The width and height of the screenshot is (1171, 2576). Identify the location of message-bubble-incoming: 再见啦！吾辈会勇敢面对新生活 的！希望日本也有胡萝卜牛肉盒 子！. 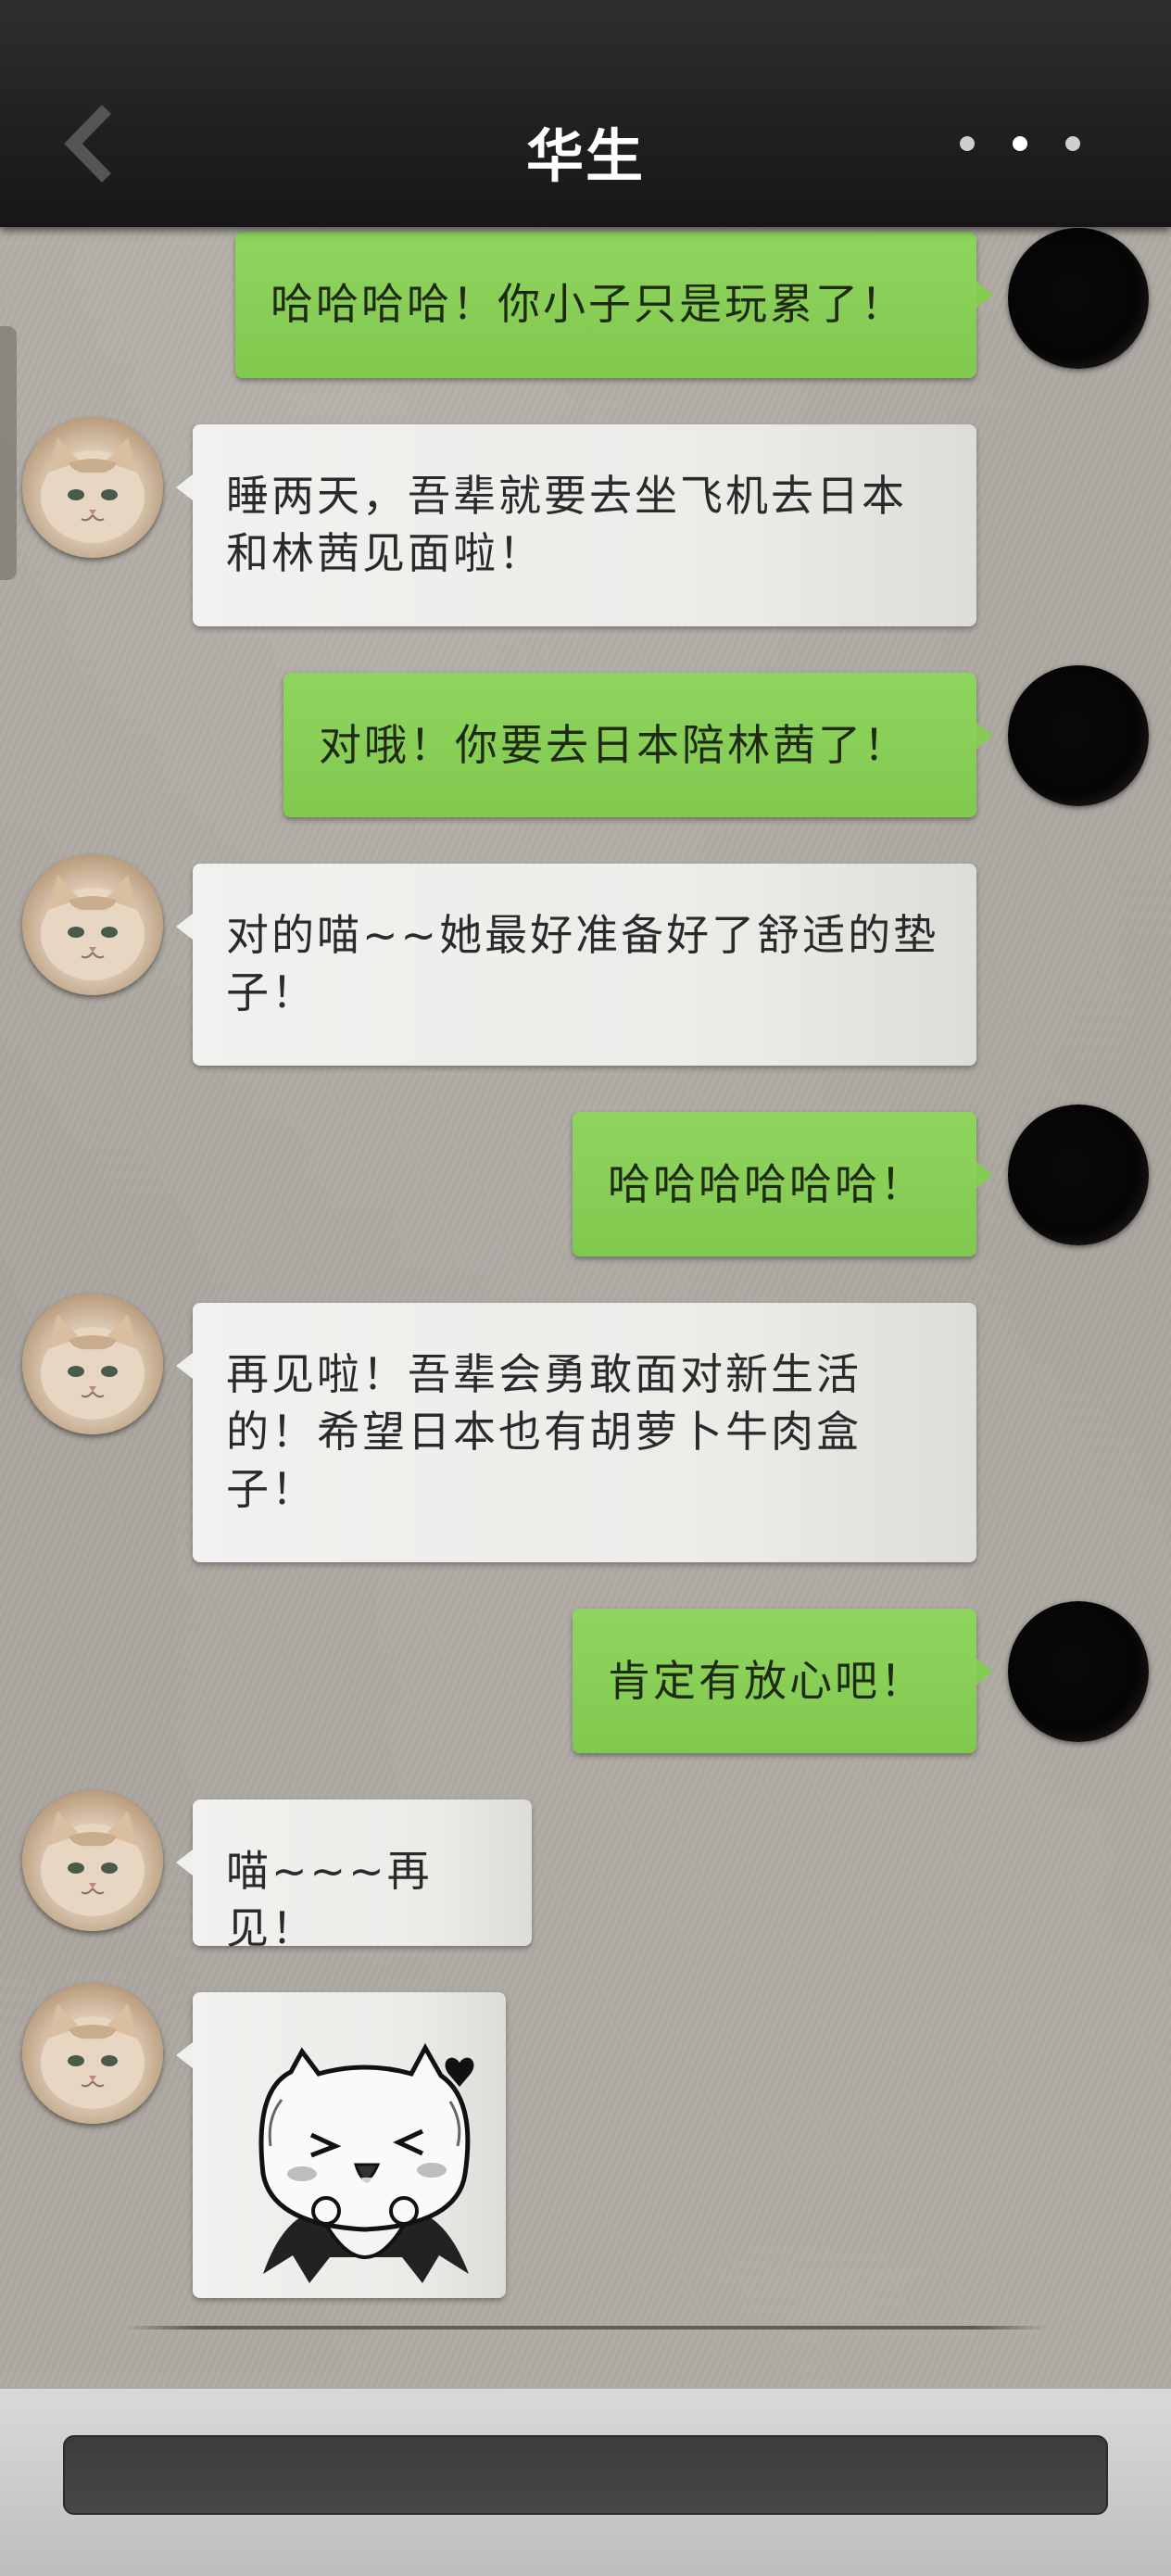
(576, 1432).